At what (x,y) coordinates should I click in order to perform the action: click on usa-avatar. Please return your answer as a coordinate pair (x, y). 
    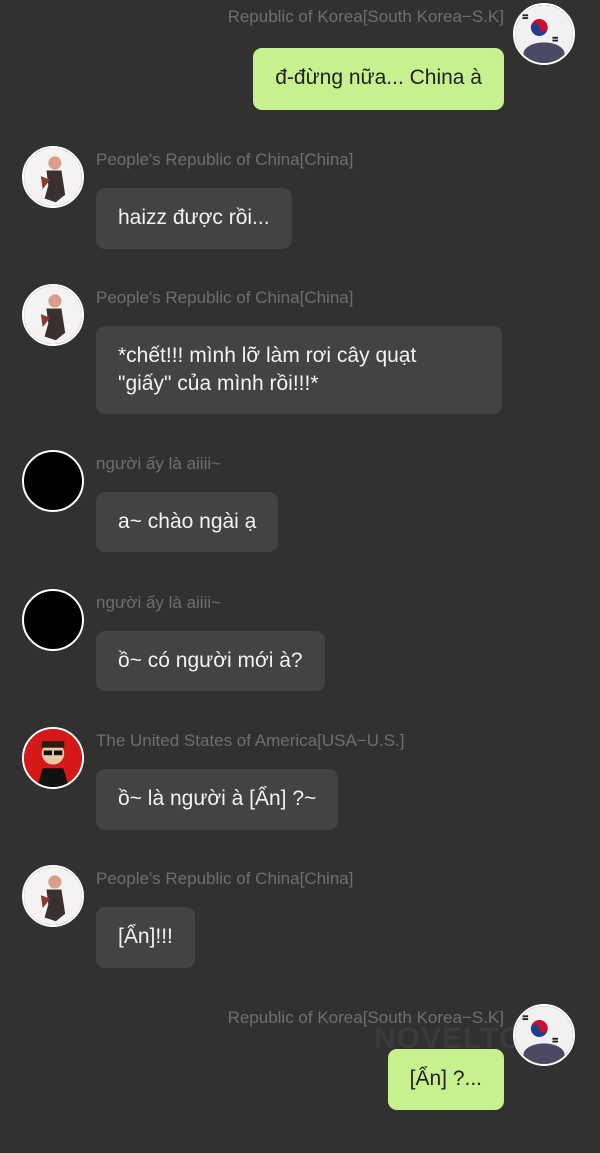
    Looking at the image, I should click on (53, 758).